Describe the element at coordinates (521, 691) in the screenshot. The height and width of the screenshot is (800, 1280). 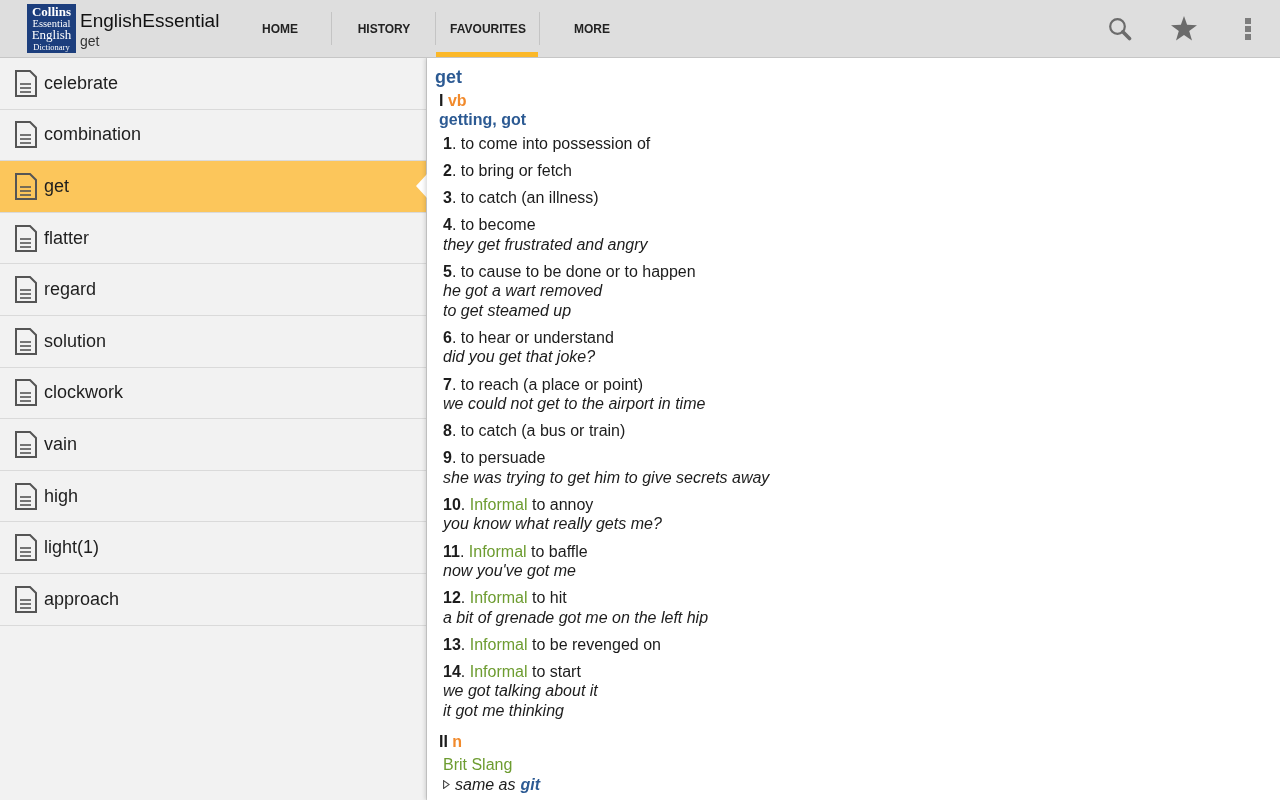
I see `example-sentence: we got talking about it` at that location.